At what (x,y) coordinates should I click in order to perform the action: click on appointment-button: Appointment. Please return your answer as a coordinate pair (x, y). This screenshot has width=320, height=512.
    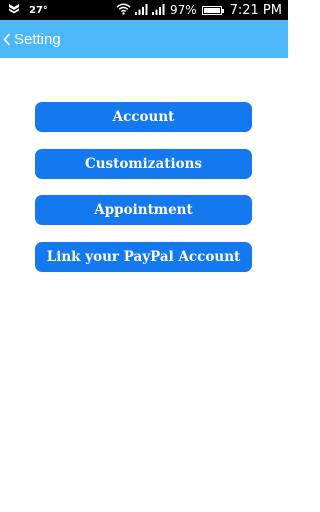
    Looking at the image, I should click on (143, 210).